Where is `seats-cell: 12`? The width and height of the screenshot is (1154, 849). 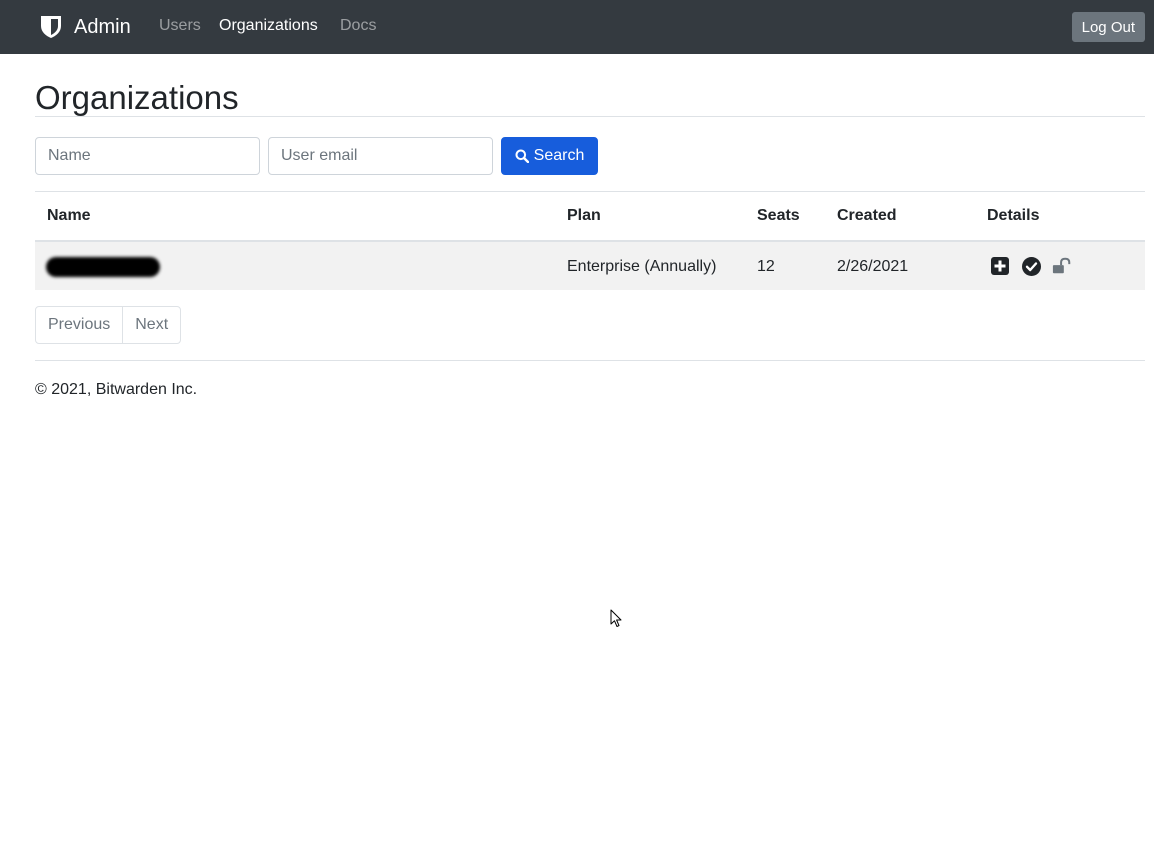
seats-cell: 12 is located at coordinates (766, 266).